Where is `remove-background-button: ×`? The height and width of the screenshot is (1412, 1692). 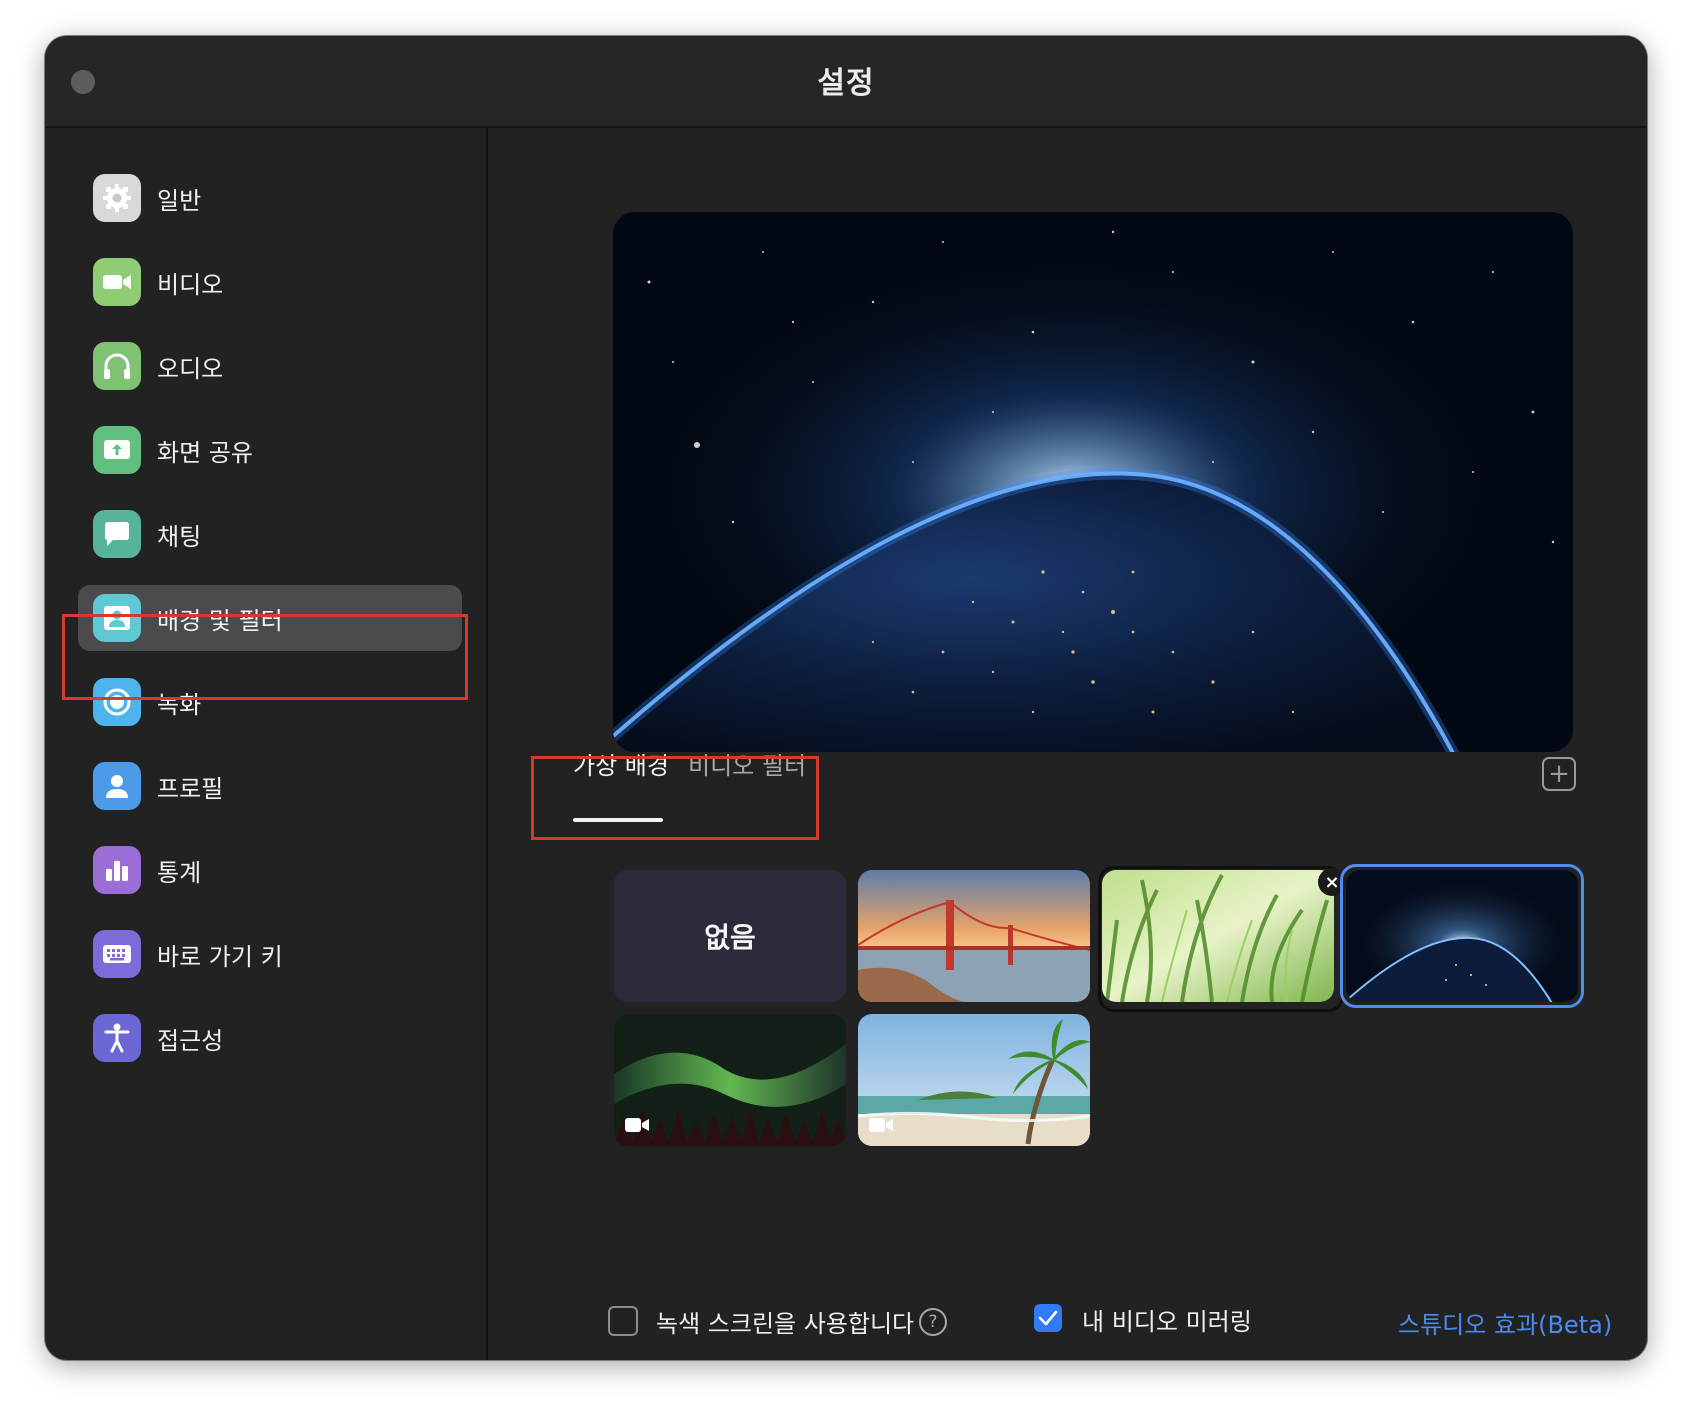
remove-background-button: × is located at coordinates (1332, 882).